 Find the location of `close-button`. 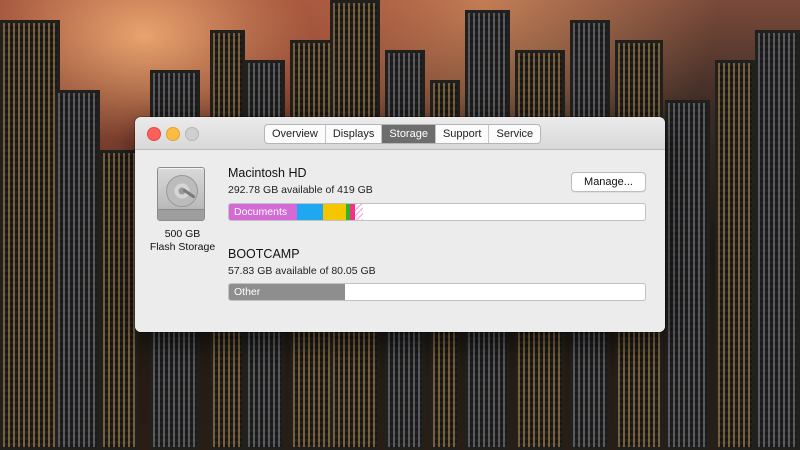

close-button is located at coordinates (154, 134).